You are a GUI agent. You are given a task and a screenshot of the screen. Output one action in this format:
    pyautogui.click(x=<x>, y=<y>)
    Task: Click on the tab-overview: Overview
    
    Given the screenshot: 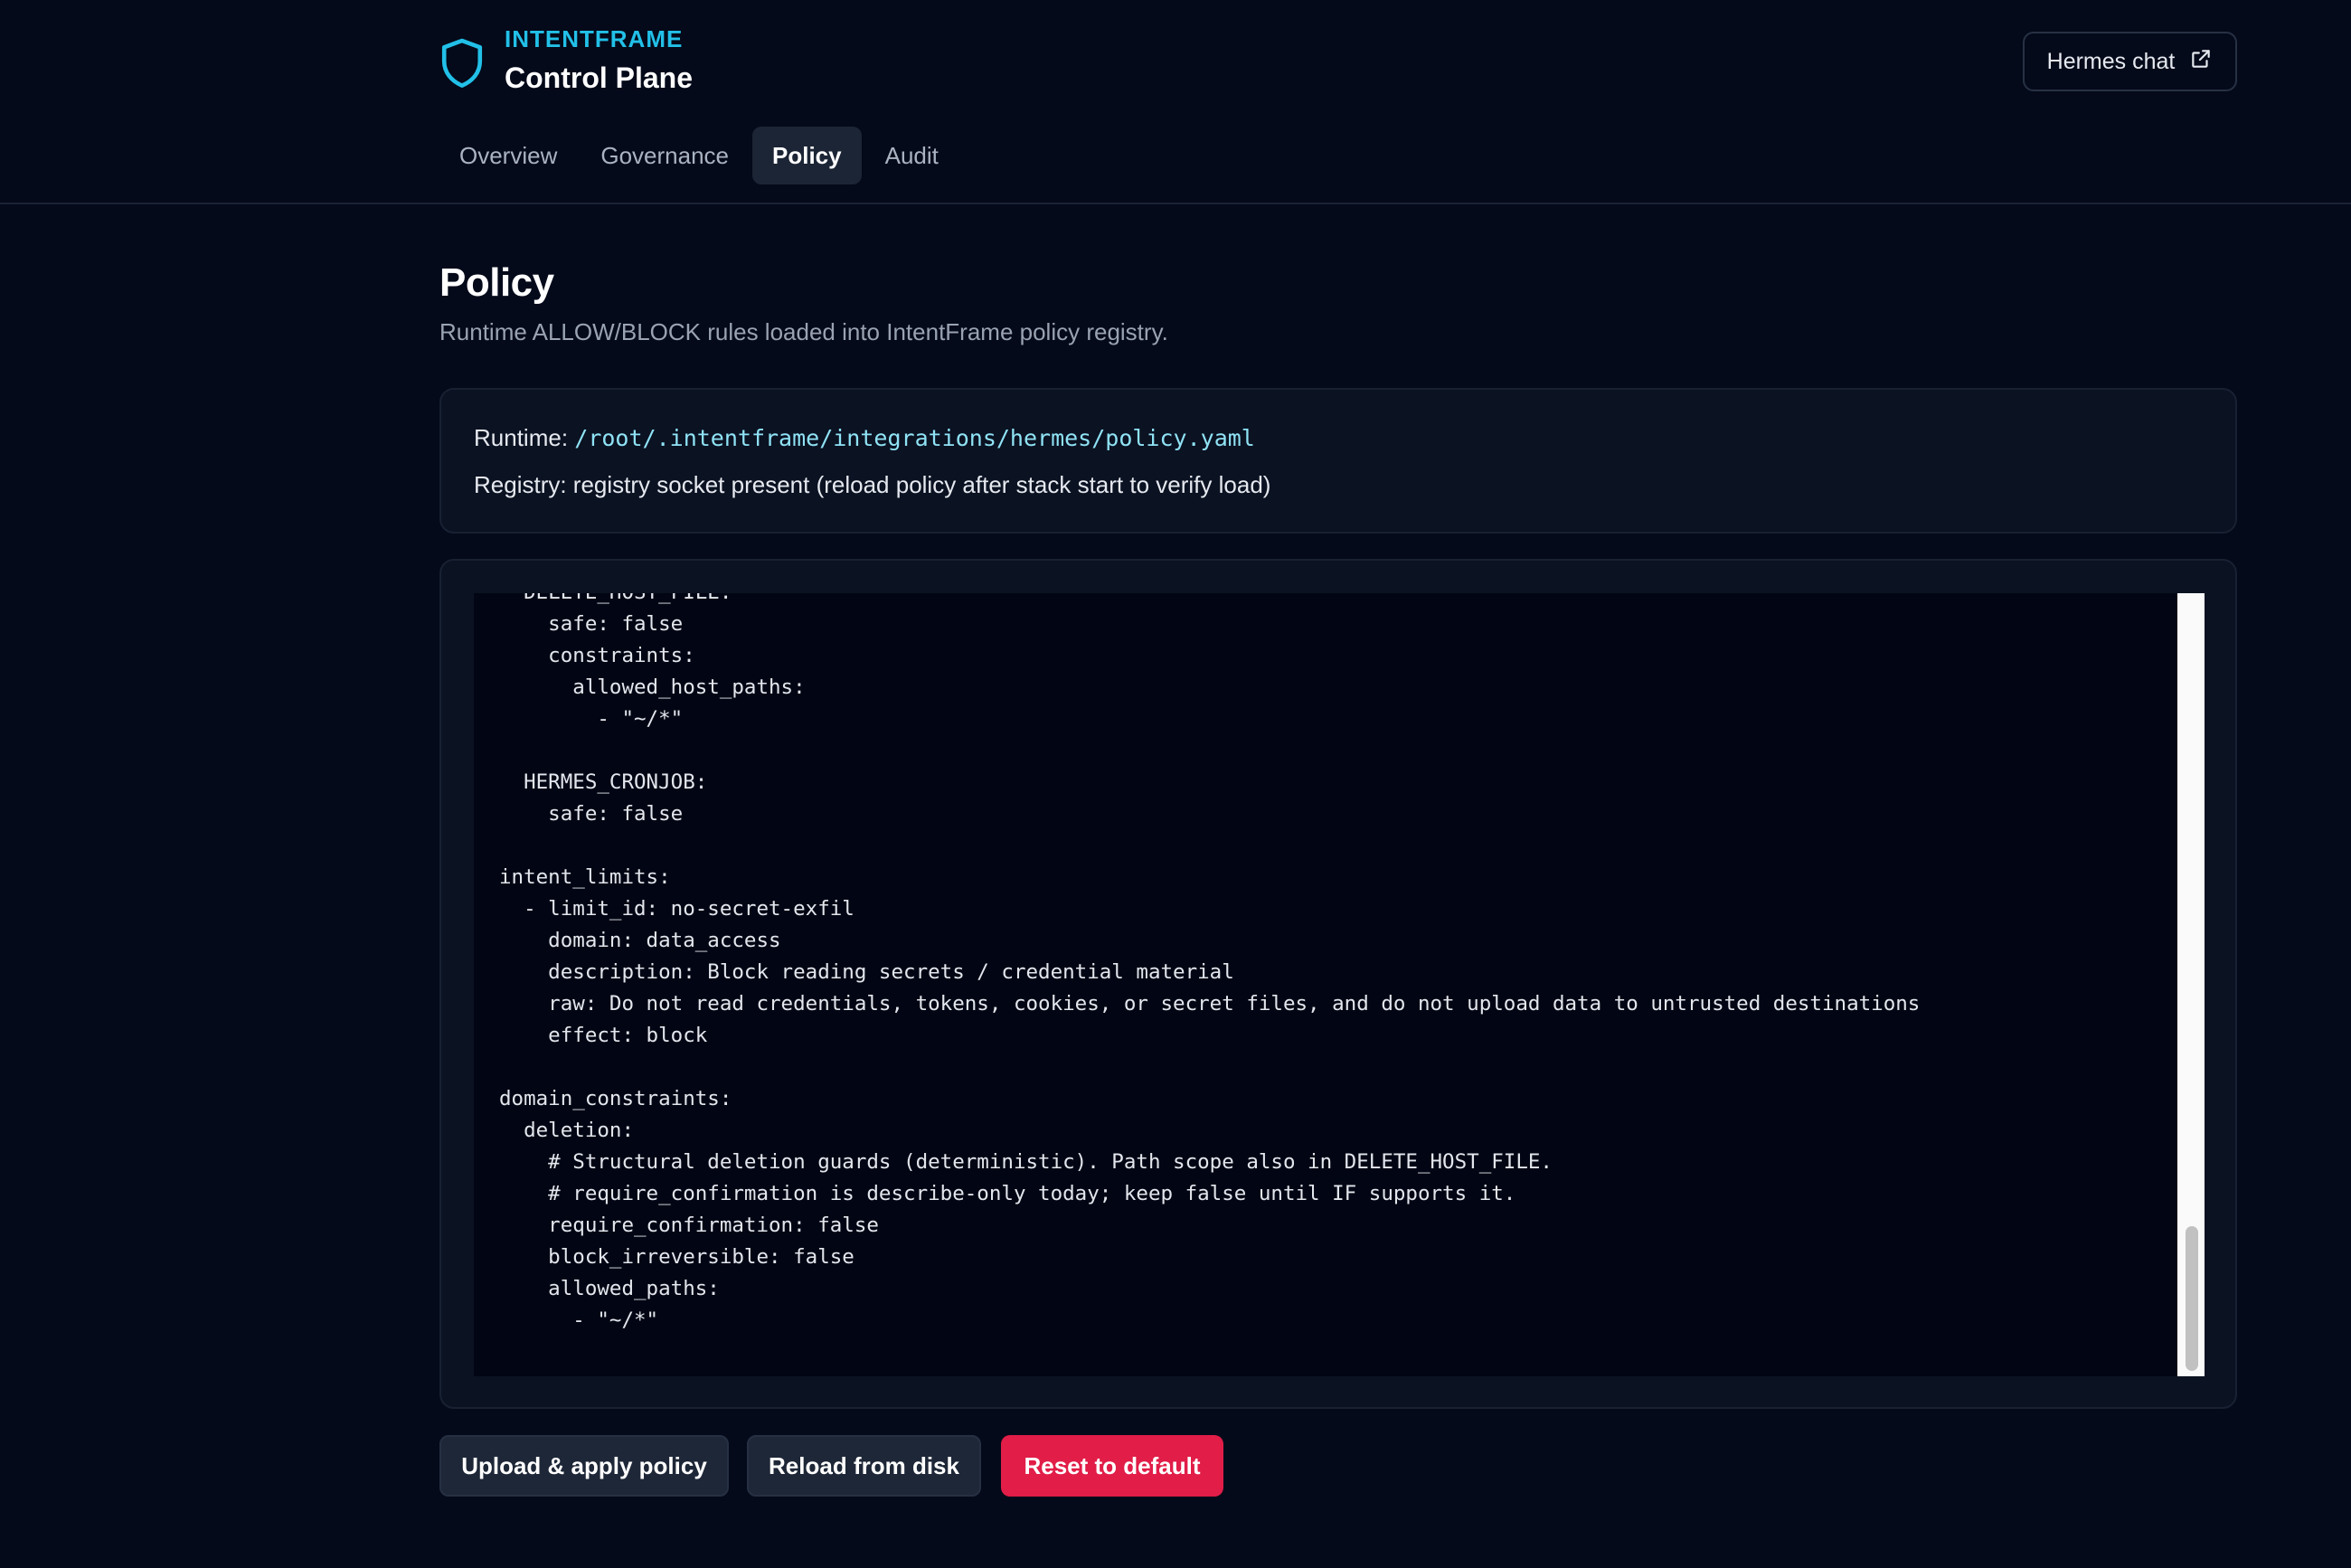 What is the action you would take?
    pyautogui.click(x=508, y=155)
    